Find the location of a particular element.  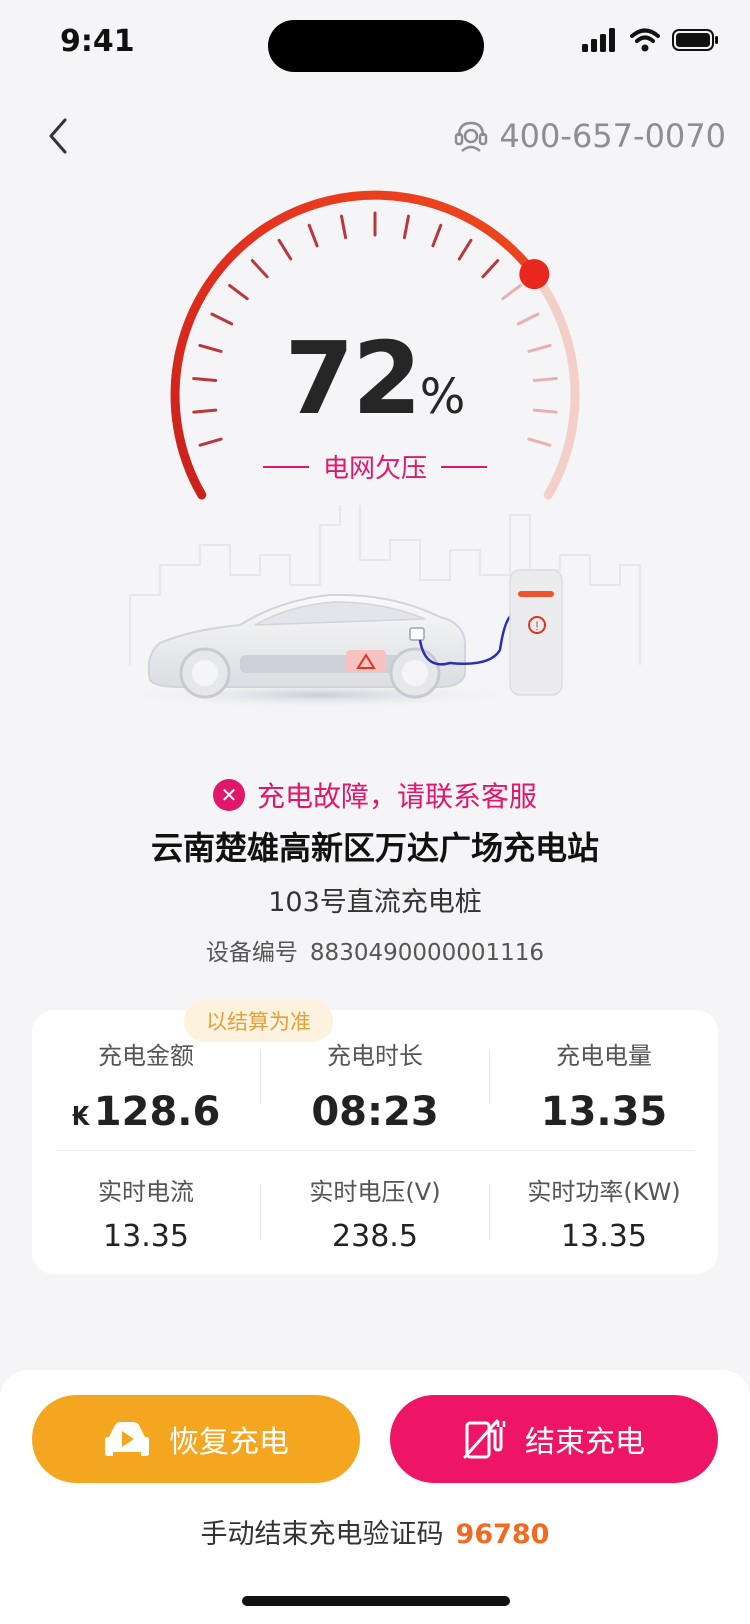

fault-banner: ✕ 充电故障，请联系客服 is located at coordinates (375, 795).